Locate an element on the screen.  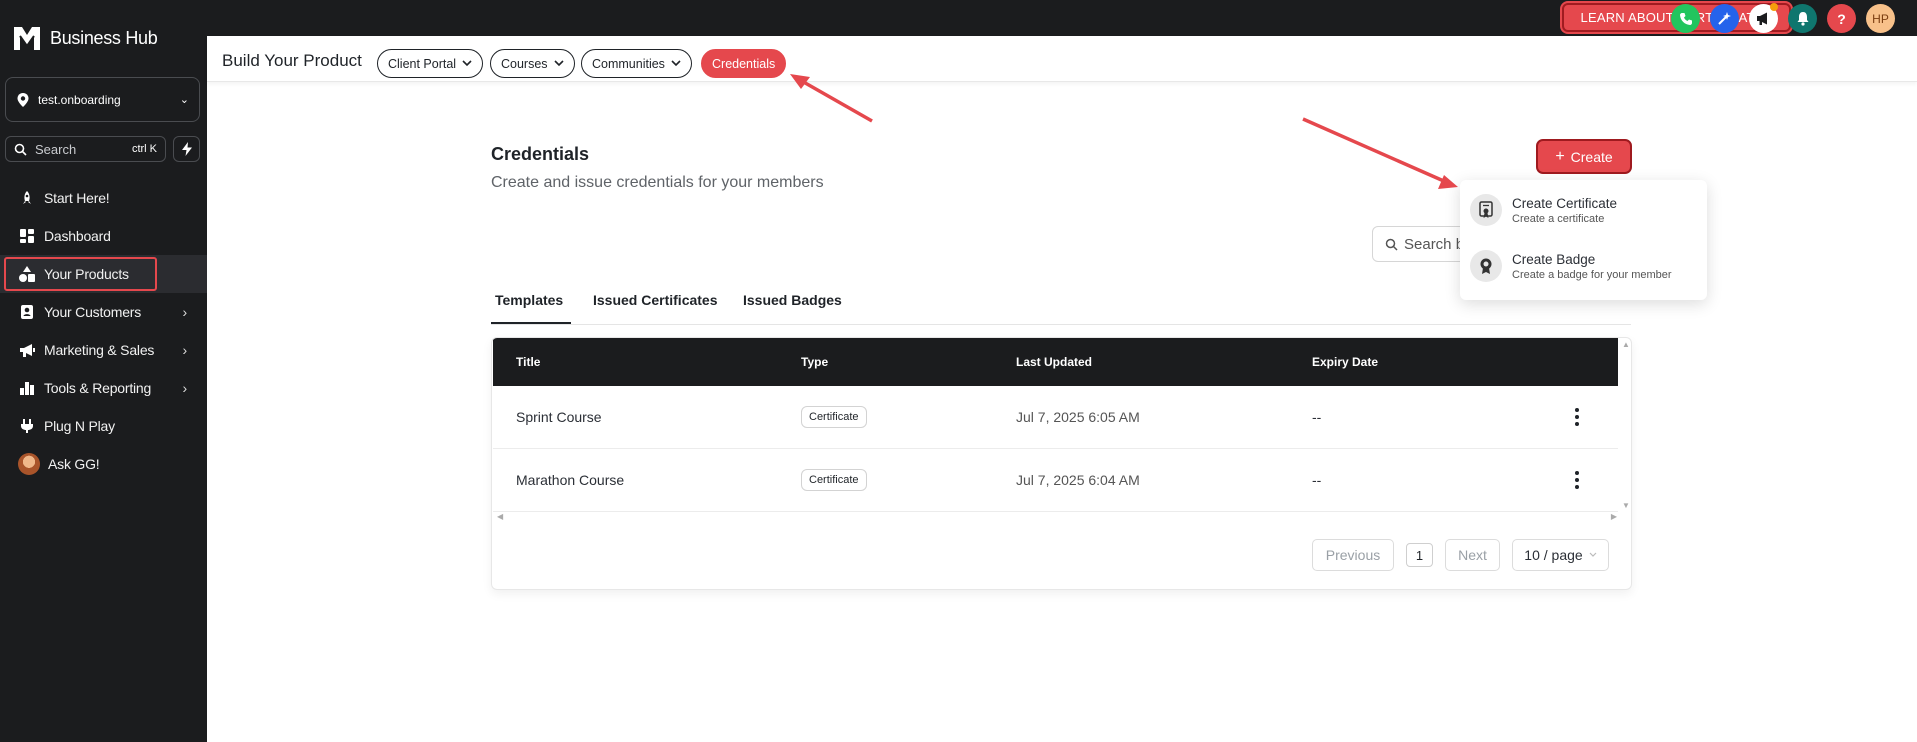
sidebar-item-ask-gg: Ask GG! is located at coordinates (103, 464).